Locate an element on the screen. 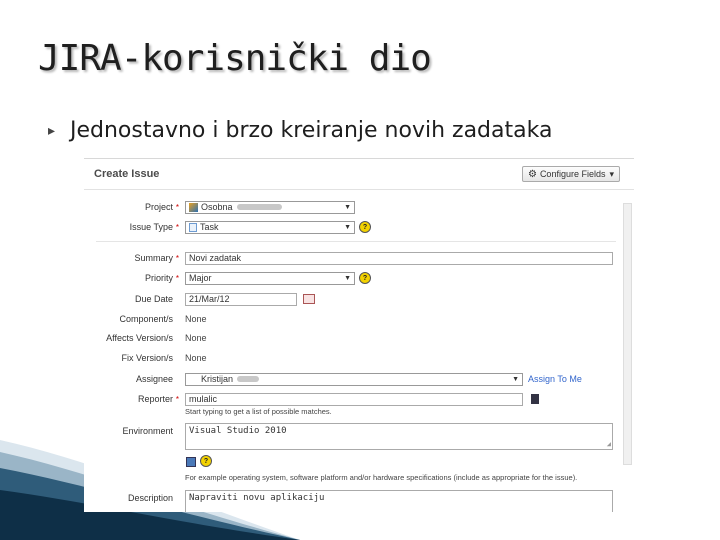 This screenshot has height=540, width=720. fix-versions-label: Fix Version/s is located at coordinates (147, 358).